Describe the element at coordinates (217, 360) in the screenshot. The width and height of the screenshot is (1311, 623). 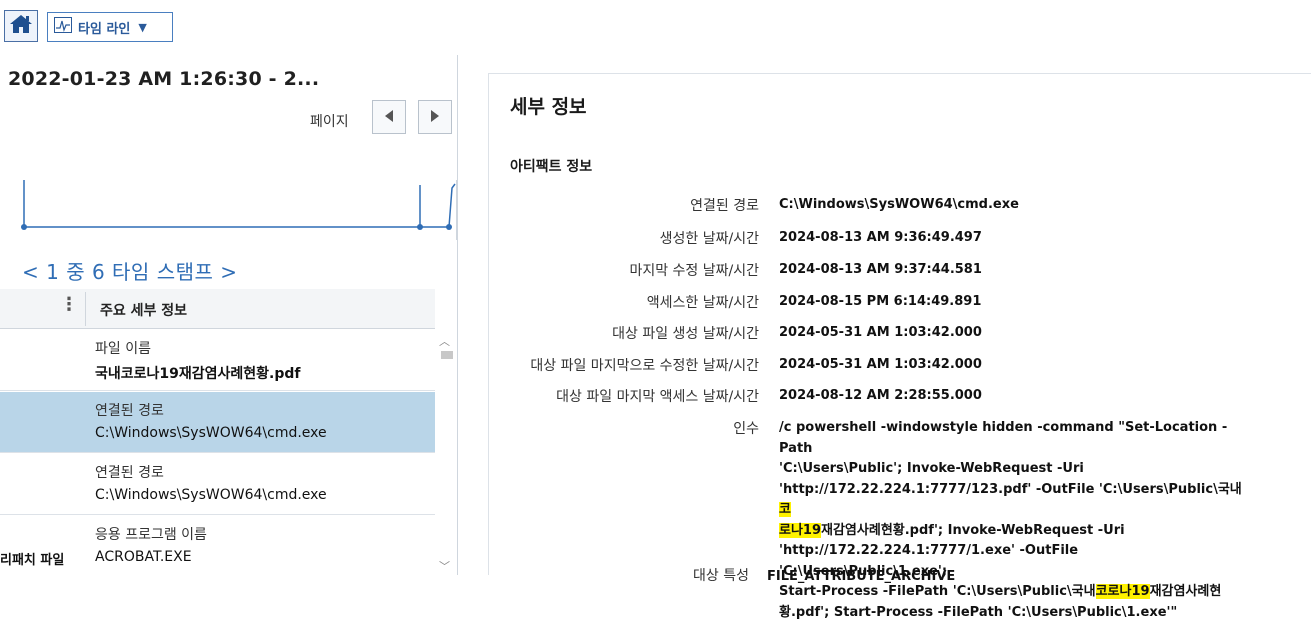
I see `table-row: 파일 이름 국내코로나19재감염사례현황.pdf` at that location.